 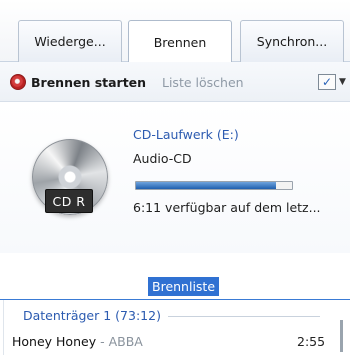 I want to click on track-name: Honey Honey - ABBA, so click(x=77, y=341).